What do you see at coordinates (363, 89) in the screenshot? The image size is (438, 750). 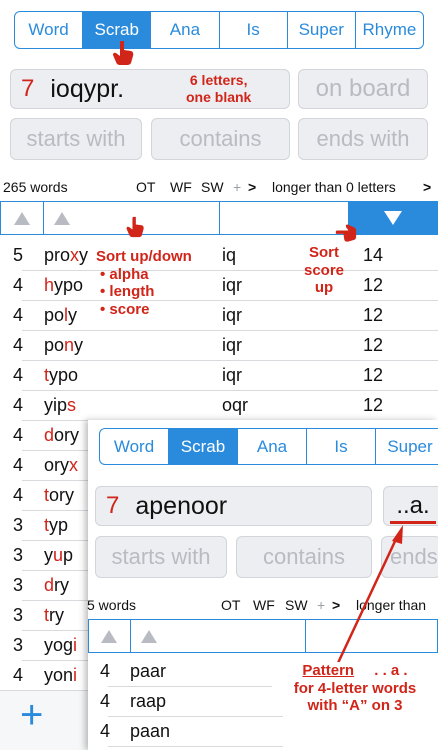 I see `on-board-button: on board` at bounding box center [363, 89].